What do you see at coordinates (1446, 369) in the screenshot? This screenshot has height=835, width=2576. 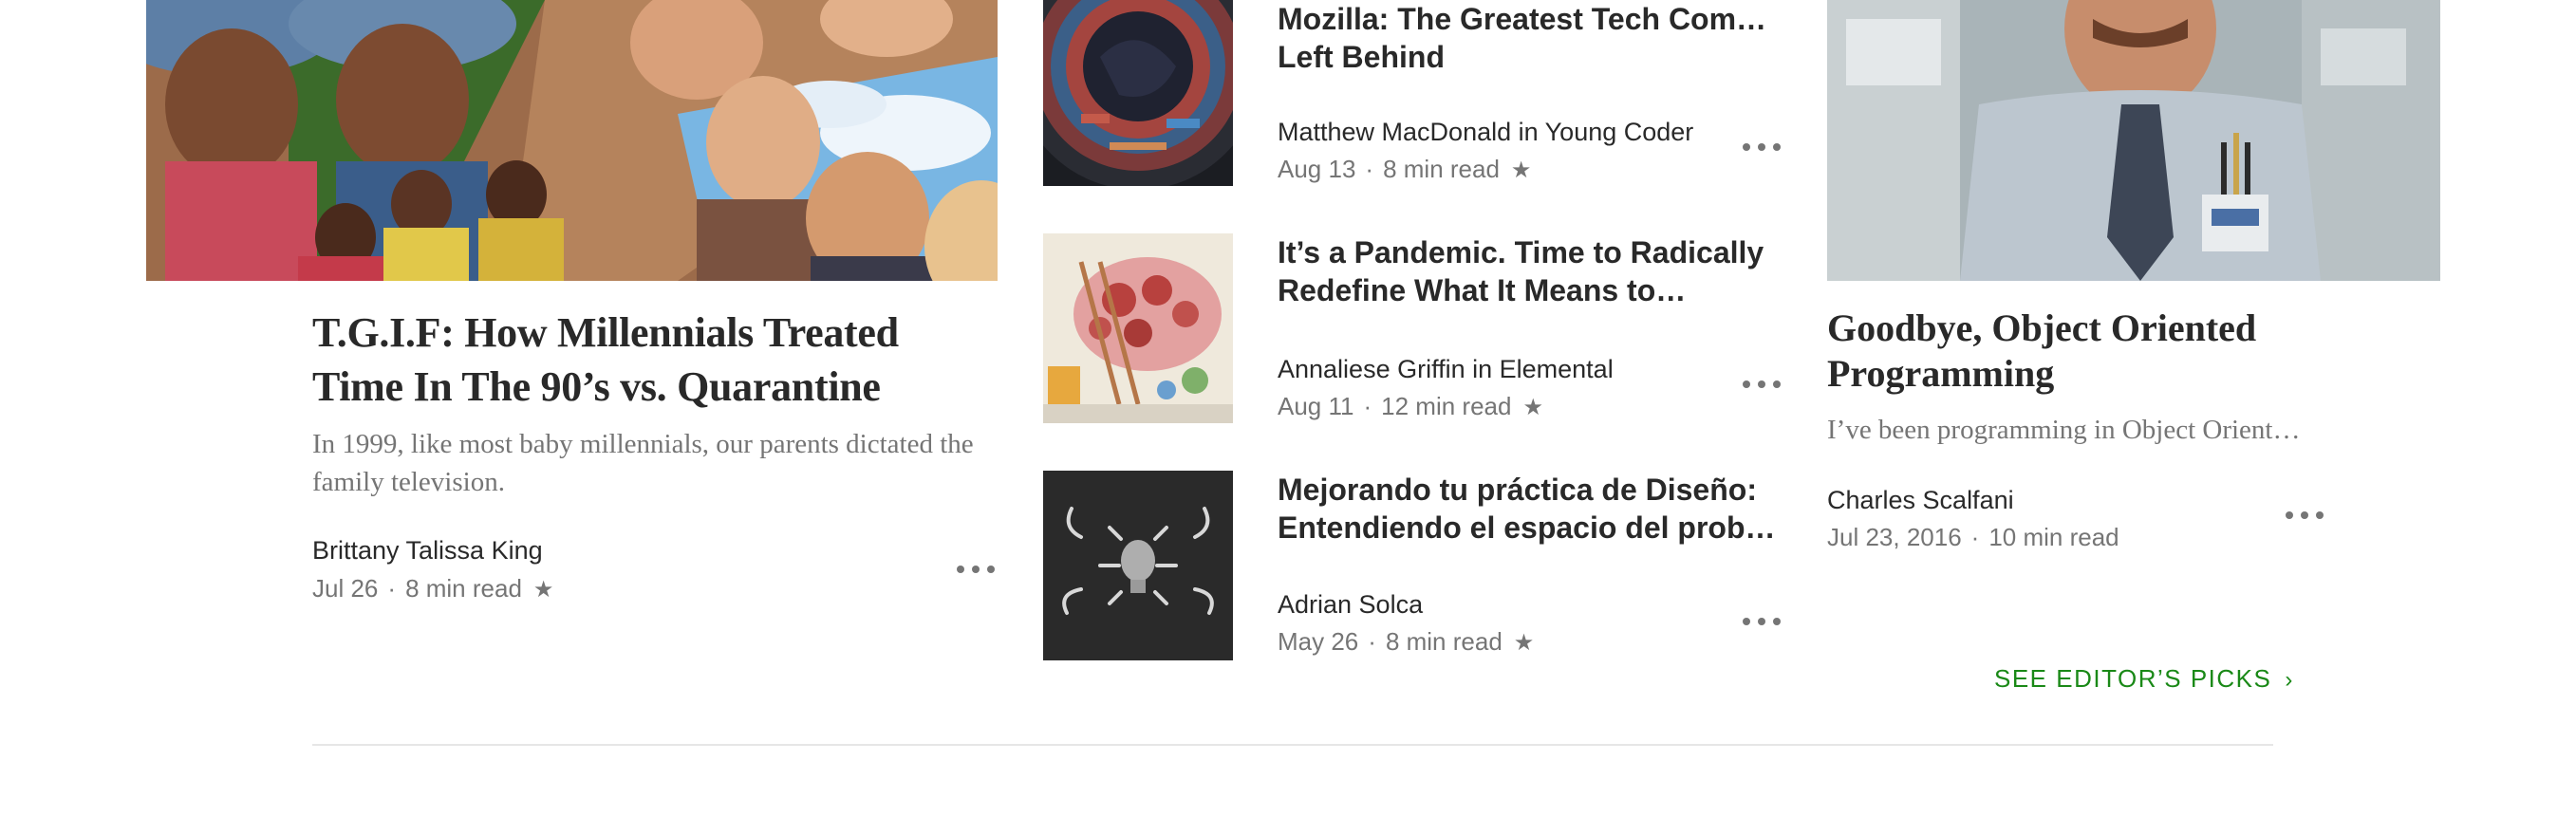 I see `article-author: Annaliese Griffin in Elemental` at bounding box center [1446, 369].